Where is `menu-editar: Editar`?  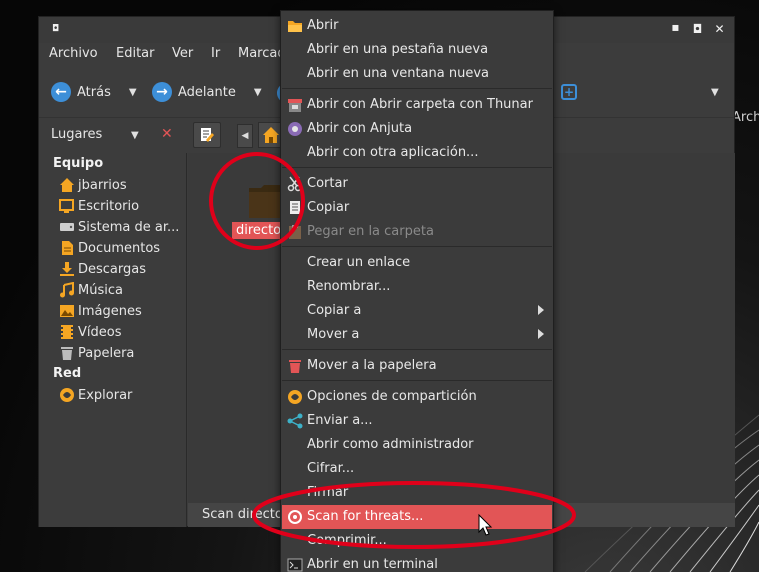
menu-editar: Editar is located at coordinates (135, 53).